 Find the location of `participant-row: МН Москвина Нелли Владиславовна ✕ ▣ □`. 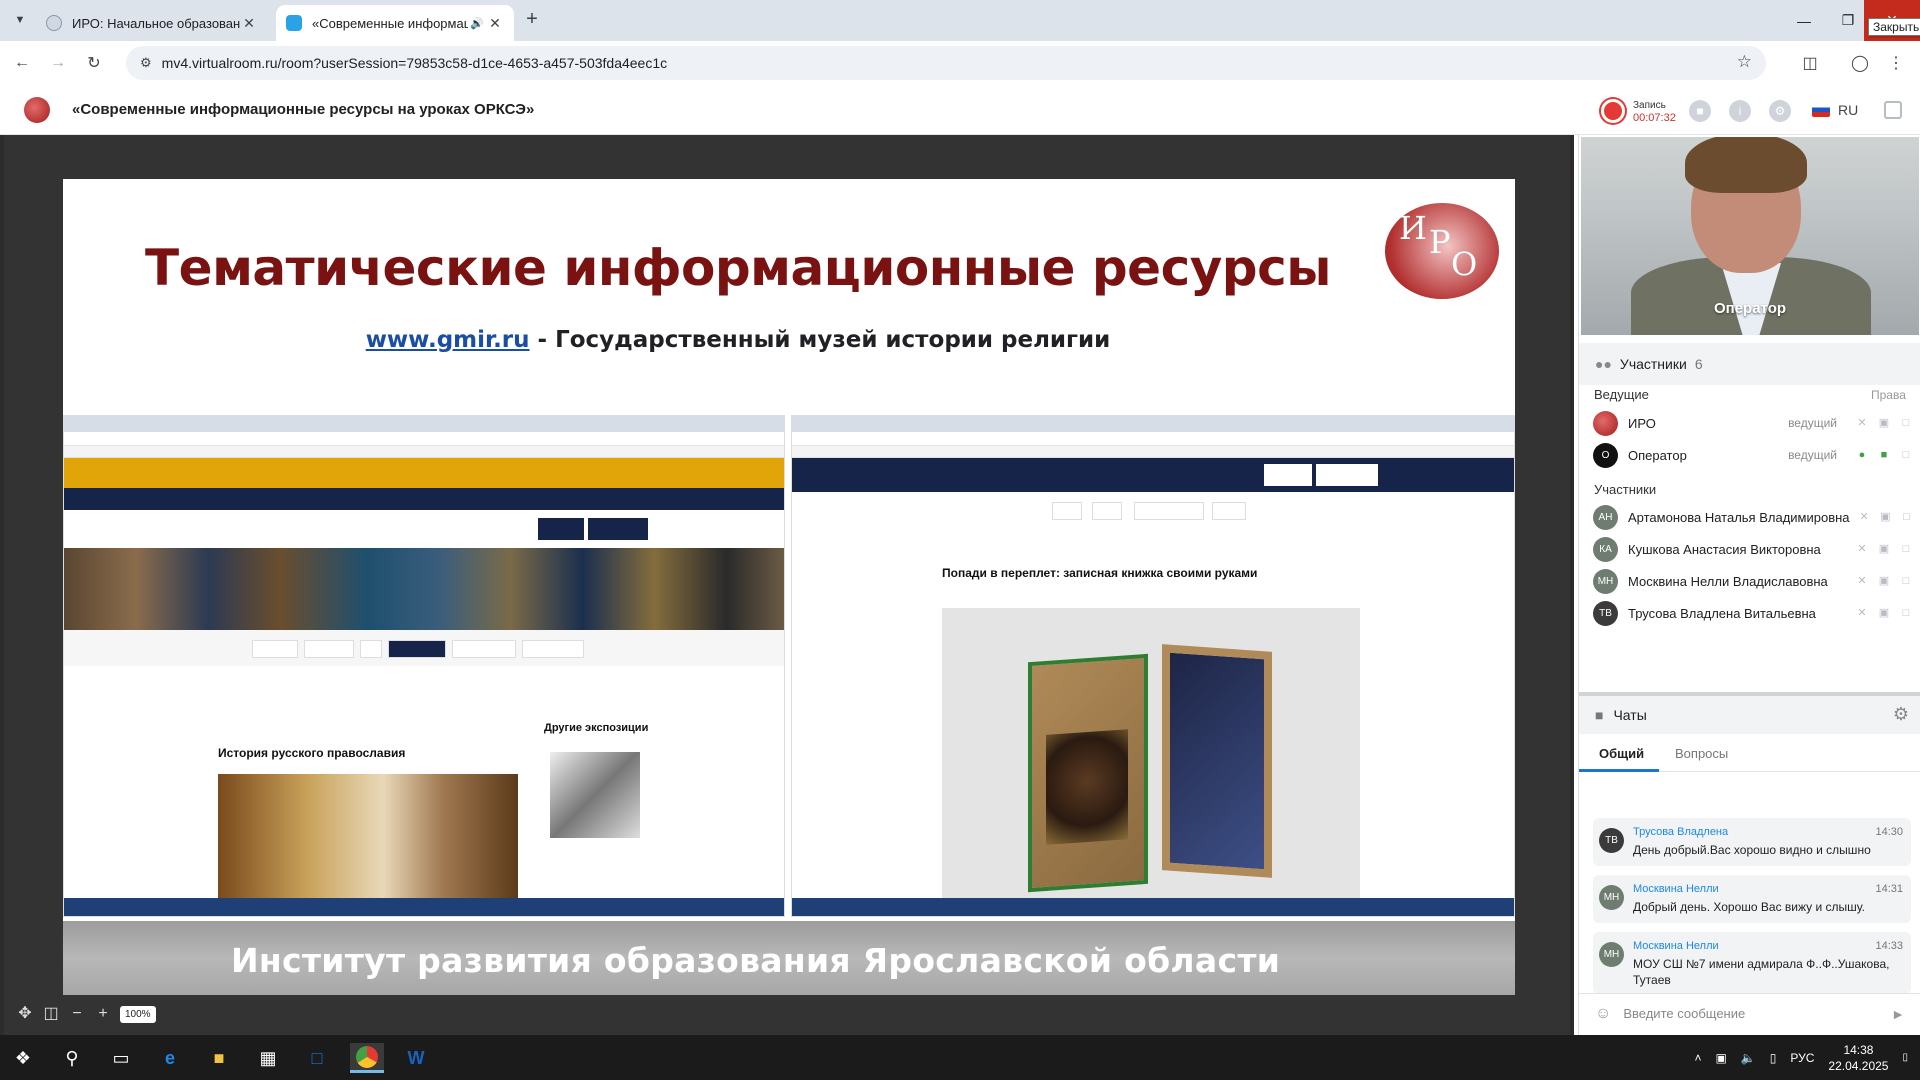

participant-row: МН Москвина Нелли Владиславовна ✕ ▣ □ is located at coordinates (1753, 581).